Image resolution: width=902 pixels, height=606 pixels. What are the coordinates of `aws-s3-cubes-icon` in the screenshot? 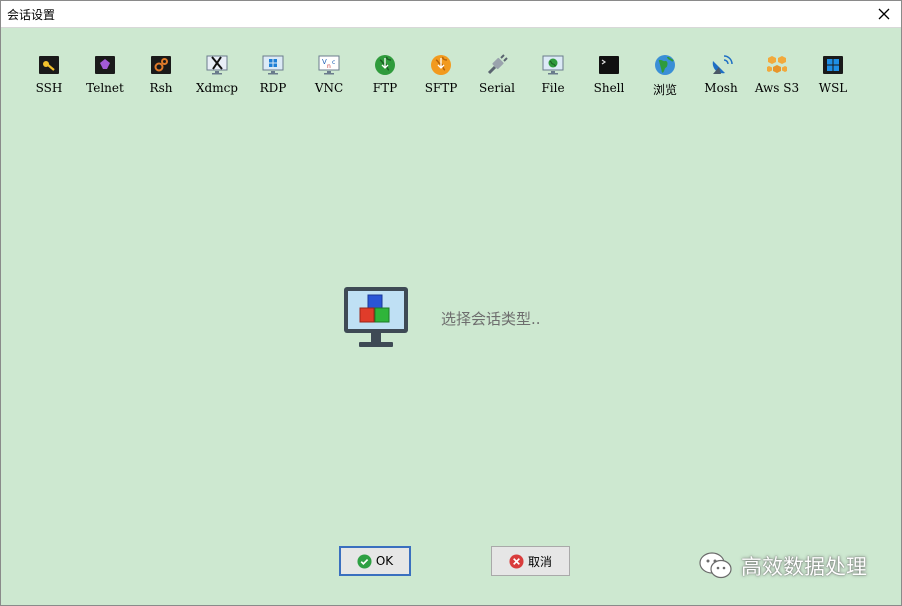 It's located at (777, 64).